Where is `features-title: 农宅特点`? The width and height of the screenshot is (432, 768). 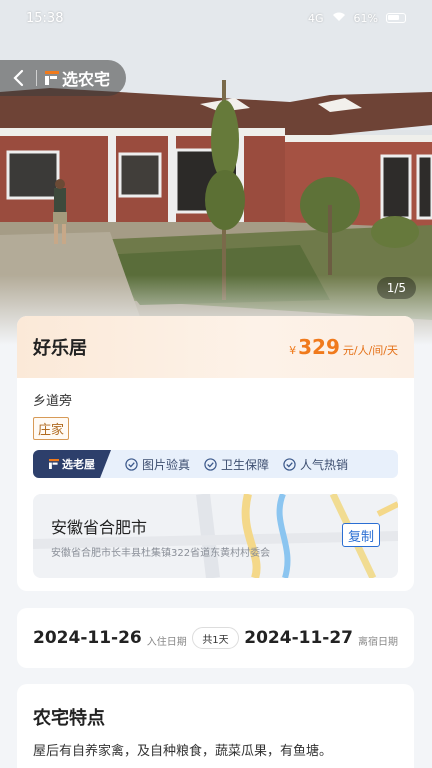 features-title: 农宅特点 is located at coordinates (69, 718).